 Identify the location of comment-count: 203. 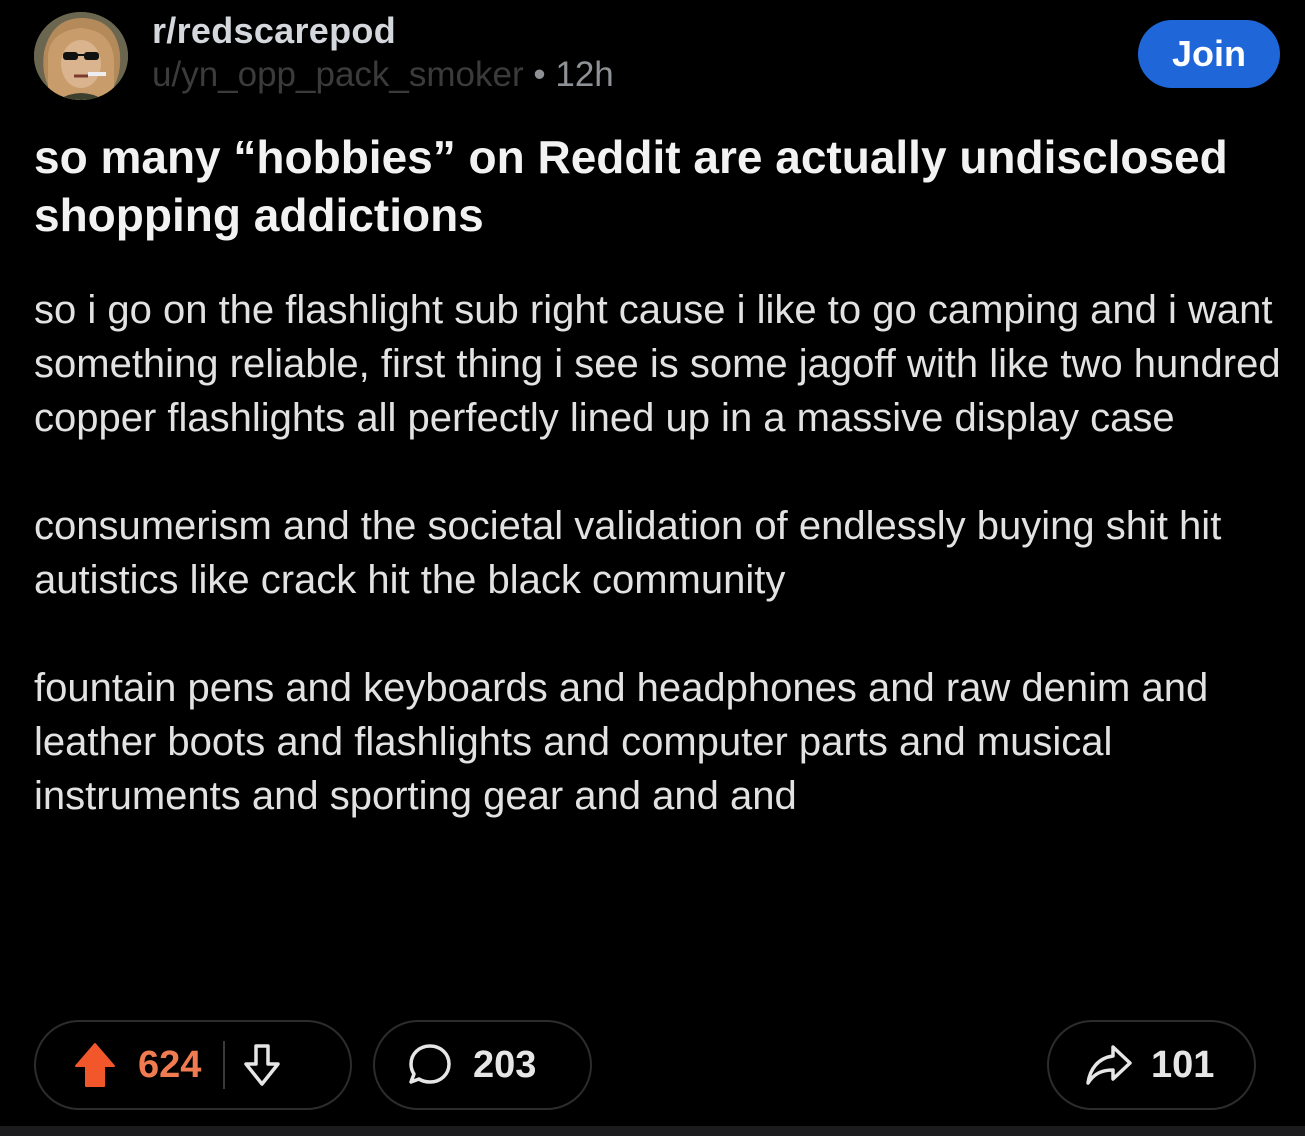
(505, 1064).